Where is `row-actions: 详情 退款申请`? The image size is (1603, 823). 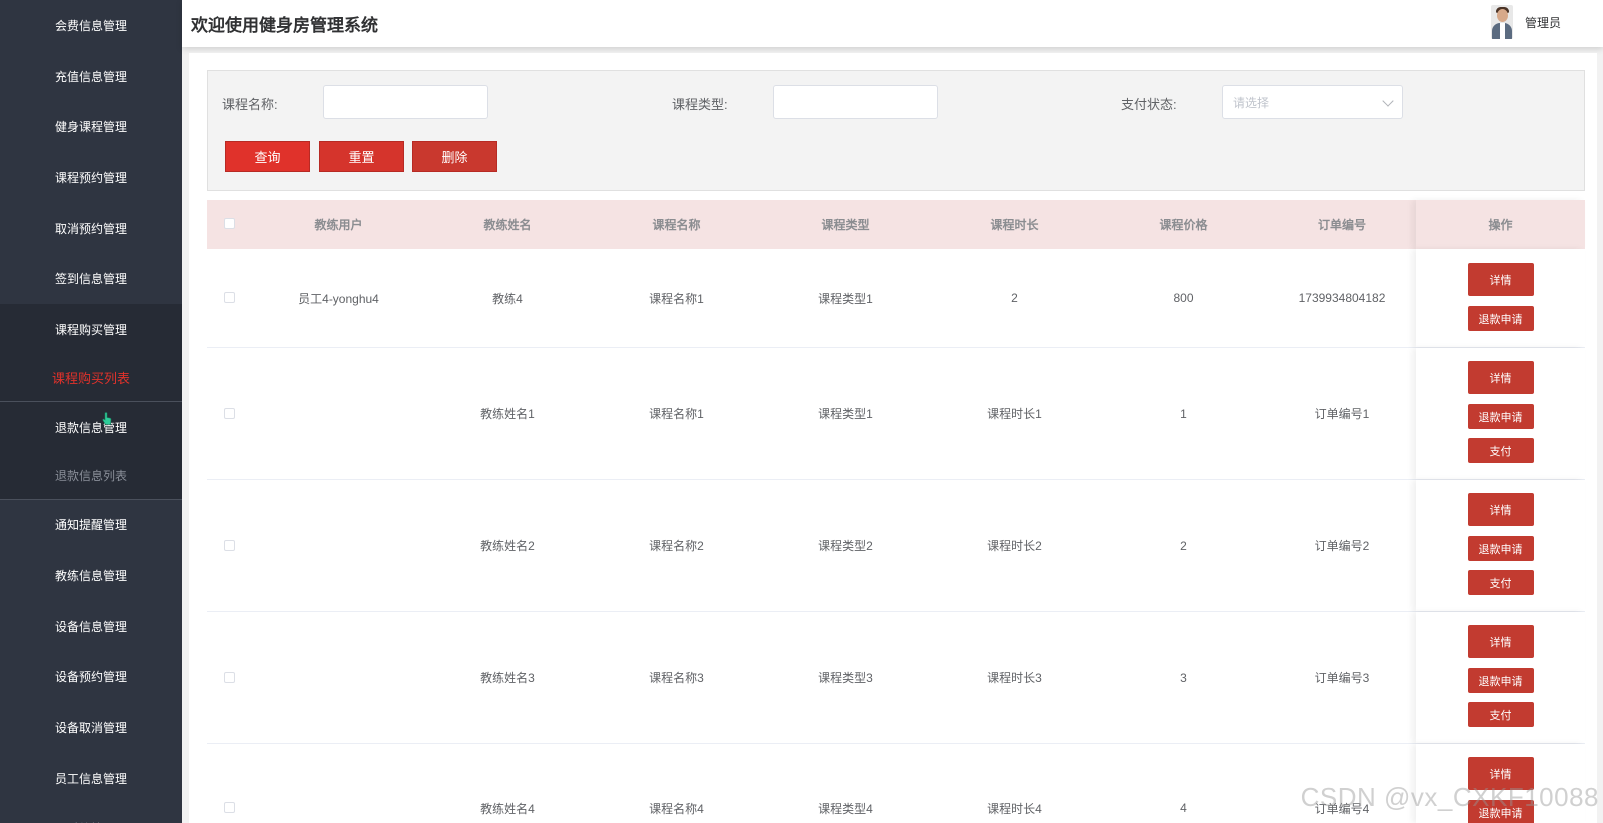 row-actions: 详情 退款申请 is located at coordinates (1500, 298).